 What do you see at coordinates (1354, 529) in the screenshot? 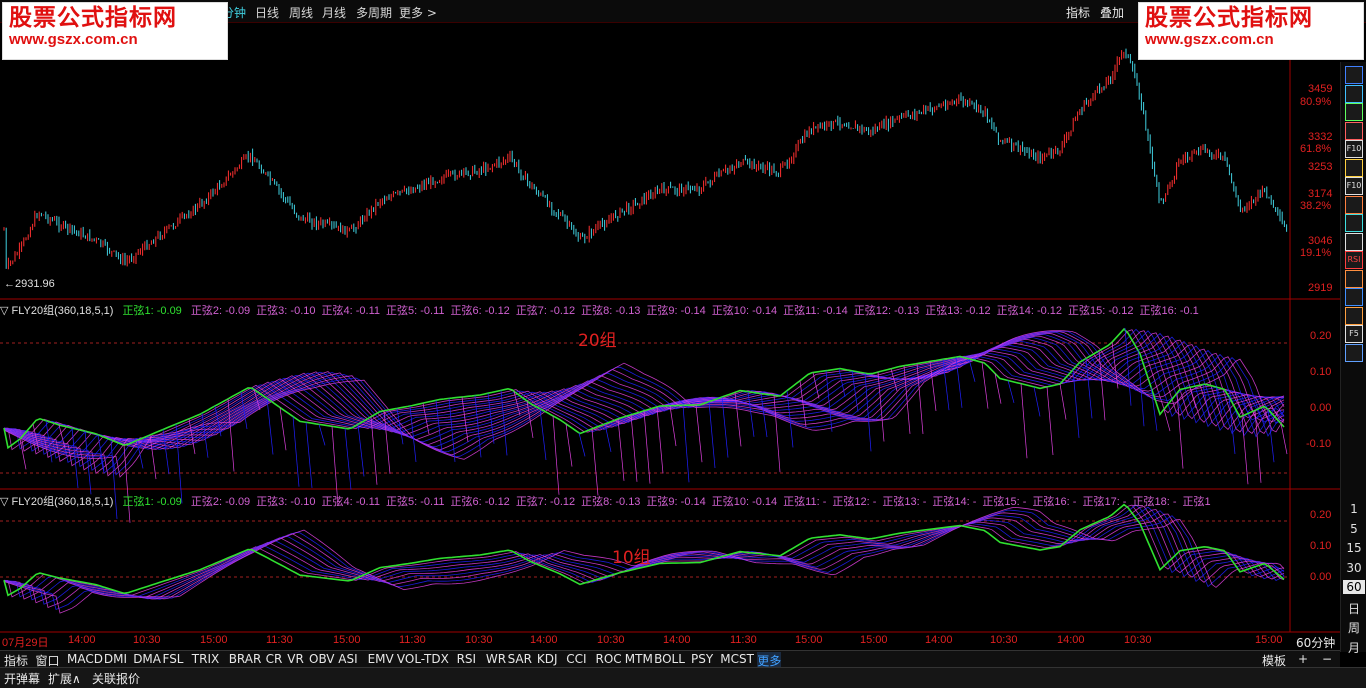
I see `period-5: 5` at bounding box center [1354, 529].